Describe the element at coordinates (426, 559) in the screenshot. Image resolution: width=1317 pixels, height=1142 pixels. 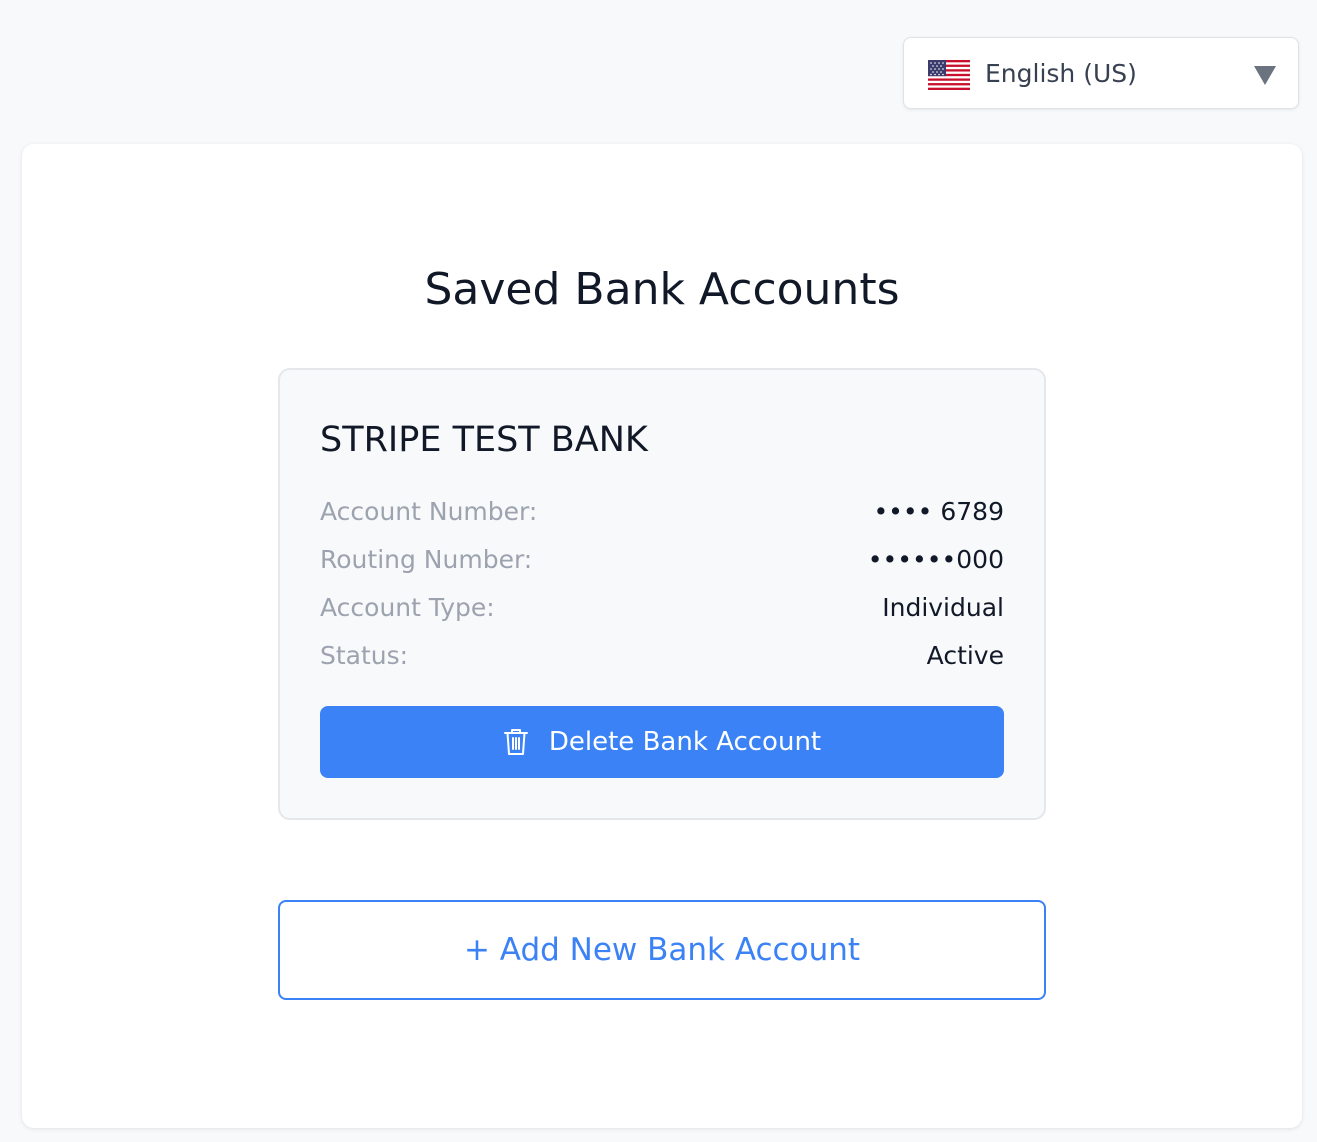
I see `routing-number-label: Routing Number:` at that location.